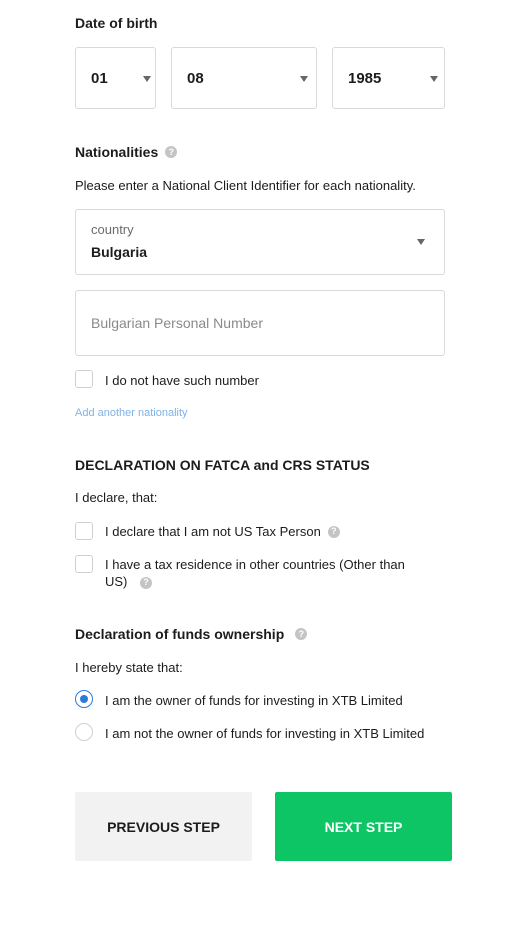 This screenshot has height=941, width=508. What do you see at coordinates (244, 78) in the screenshot?
I see `dob-month-select: 08` at bounding box center [244, 78].